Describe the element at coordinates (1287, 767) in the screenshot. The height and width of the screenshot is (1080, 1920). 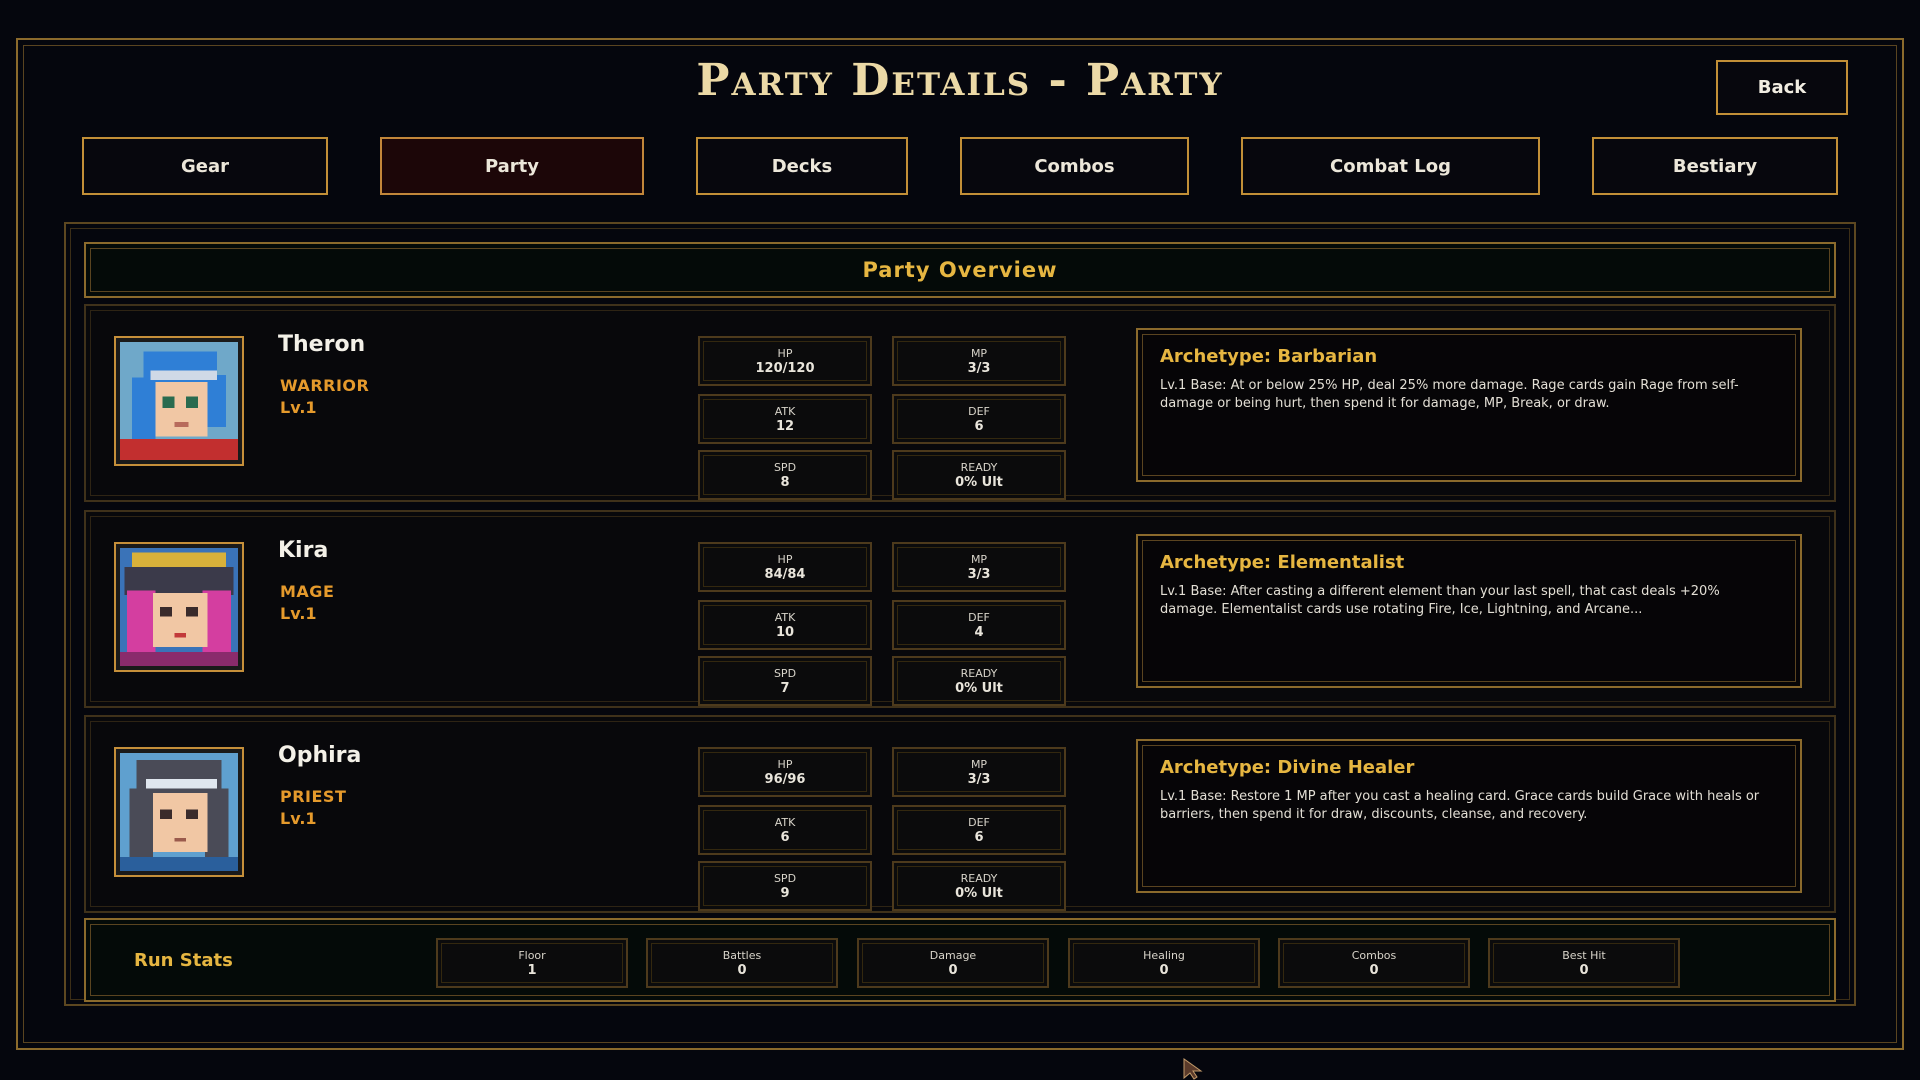
I see `archetype-title: Archetype: Divine Healer` at that location.